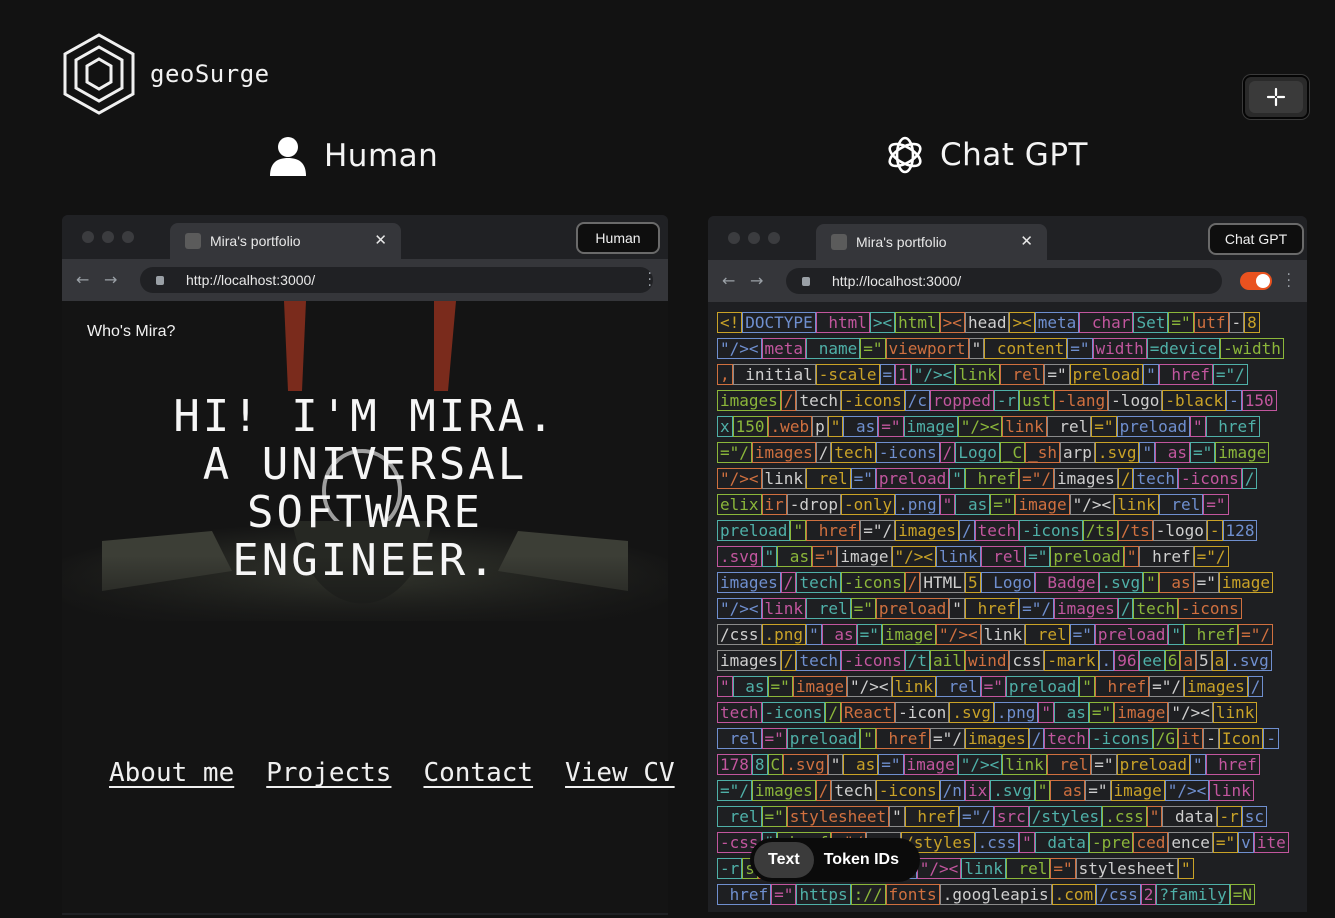 The height and width of the screenshot is (918, 1335). What do you see at coordinates (947, 660) in the screenshot?
I see `token: ail` at bounding box center [947, 660].